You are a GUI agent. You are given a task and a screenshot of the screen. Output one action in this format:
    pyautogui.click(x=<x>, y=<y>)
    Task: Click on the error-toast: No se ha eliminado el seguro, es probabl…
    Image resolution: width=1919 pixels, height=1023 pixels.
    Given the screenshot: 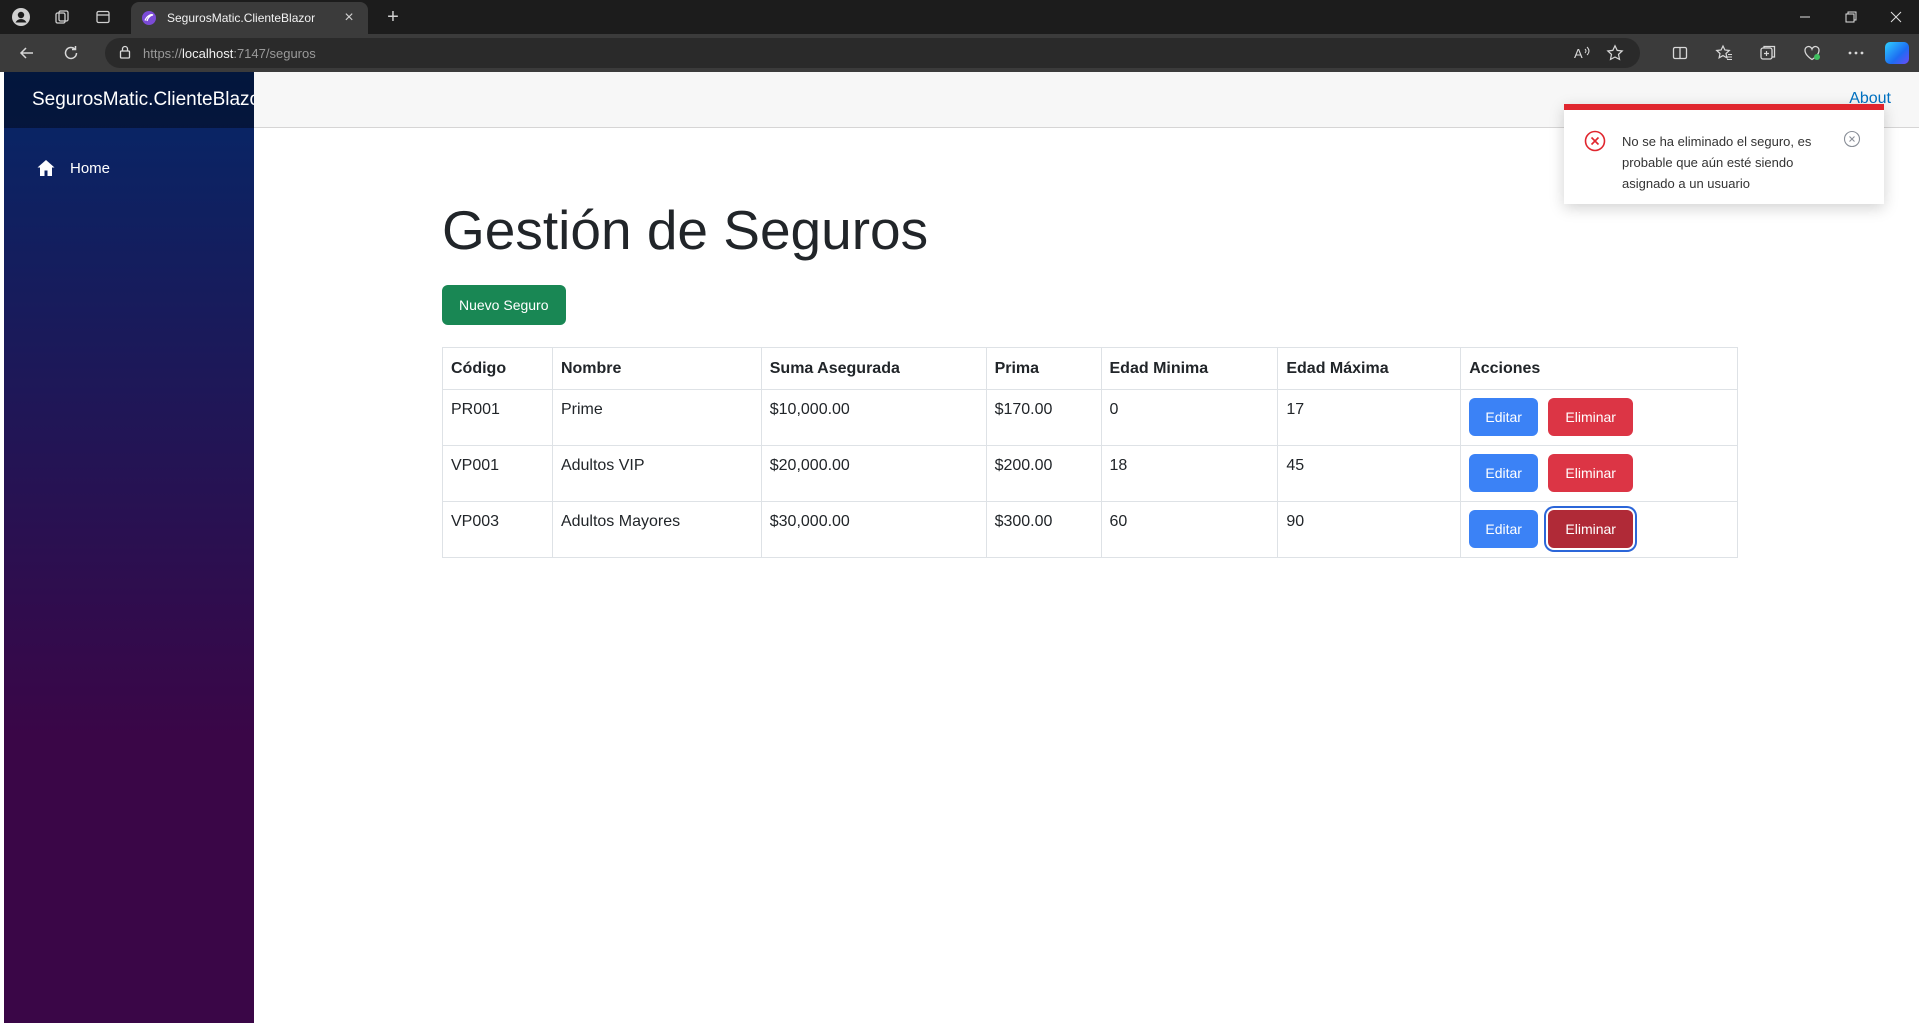 What is the action you would take?
    pyautogui.click(x=1724, y=154)
    